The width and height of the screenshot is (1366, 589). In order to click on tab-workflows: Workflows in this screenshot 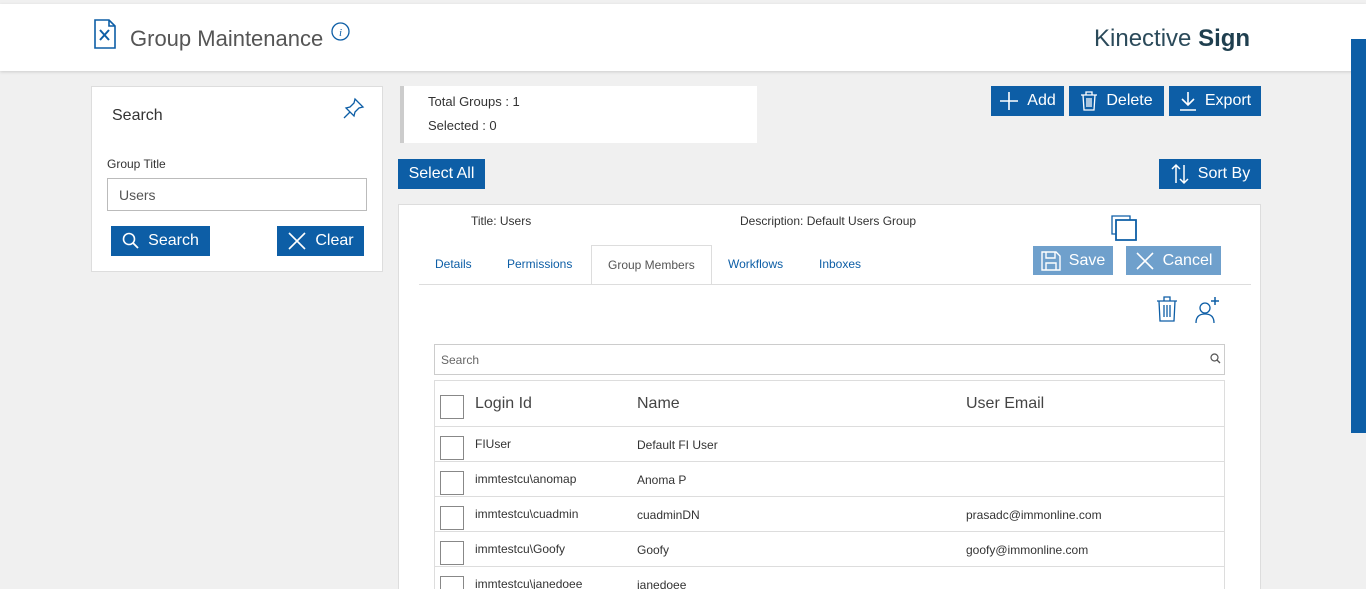, I will do `click(755, 271)`.